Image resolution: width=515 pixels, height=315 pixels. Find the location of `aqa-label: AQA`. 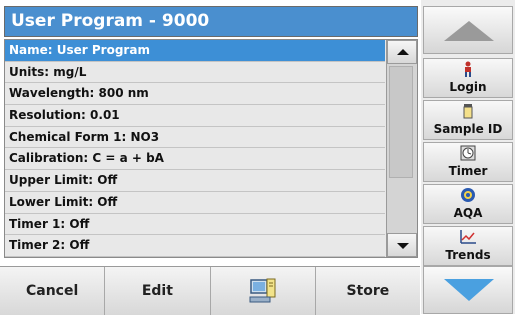

aqa-label: AQA is located at coordinates (468, 213).